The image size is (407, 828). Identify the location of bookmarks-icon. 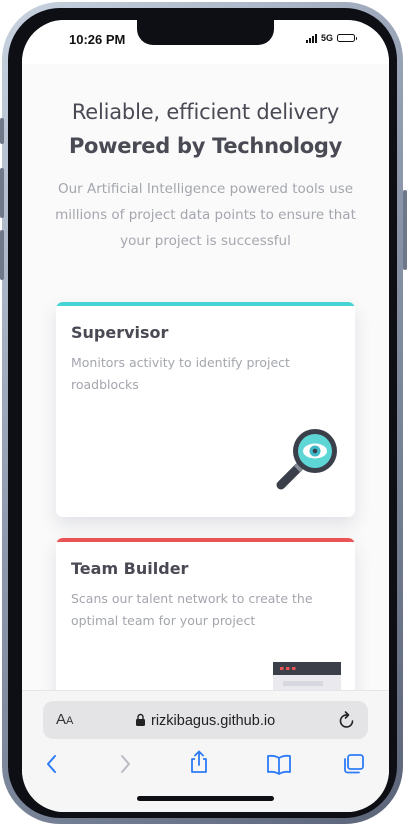
(279, 766).